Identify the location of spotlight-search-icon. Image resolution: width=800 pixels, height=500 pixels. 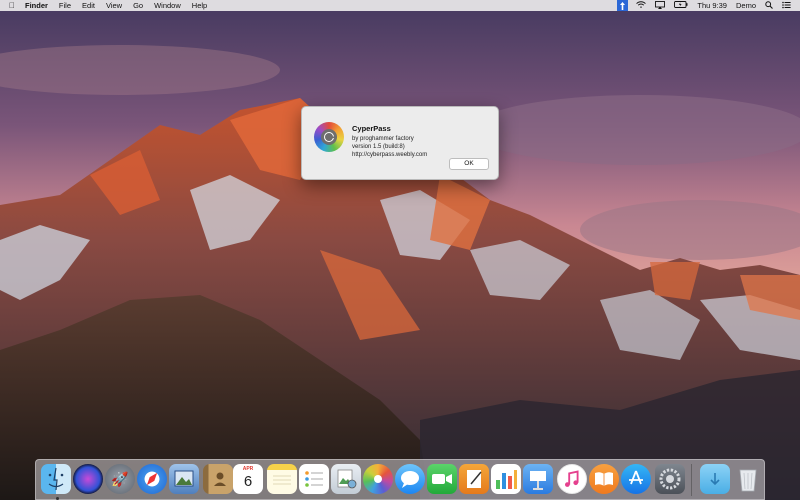
(769, 5).